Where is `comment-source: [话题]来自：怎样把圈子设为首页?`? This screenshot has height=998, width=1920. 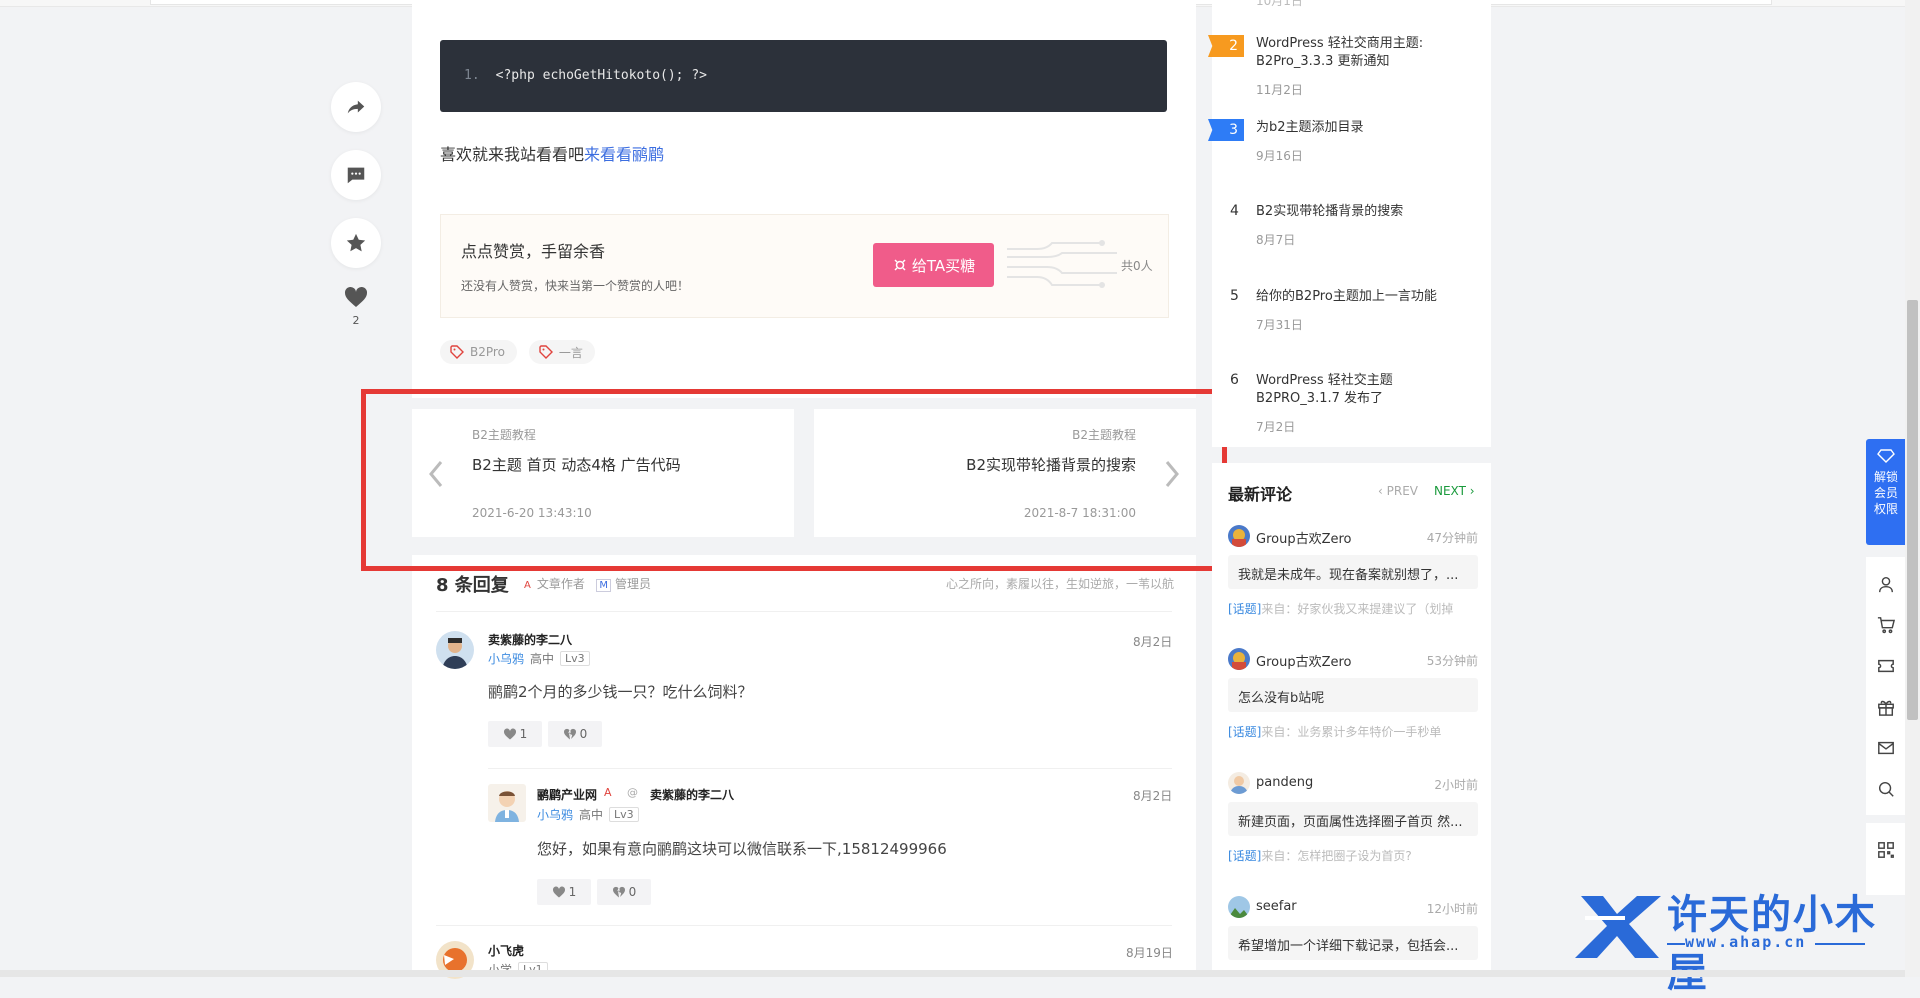
comment-source: [话题]来自：怎样把圈子设为首页? is located at coordinates (1320, 855).